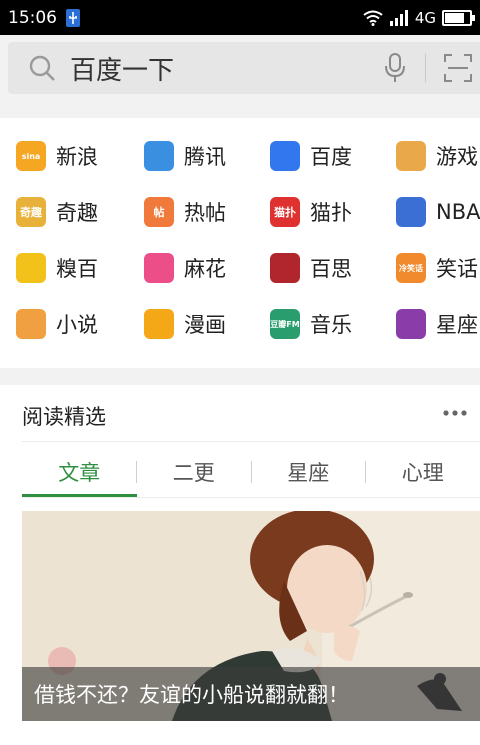  Describe the element at coordinates (411, 324) in the screenshot. I see `horoscope-icon` at that location.